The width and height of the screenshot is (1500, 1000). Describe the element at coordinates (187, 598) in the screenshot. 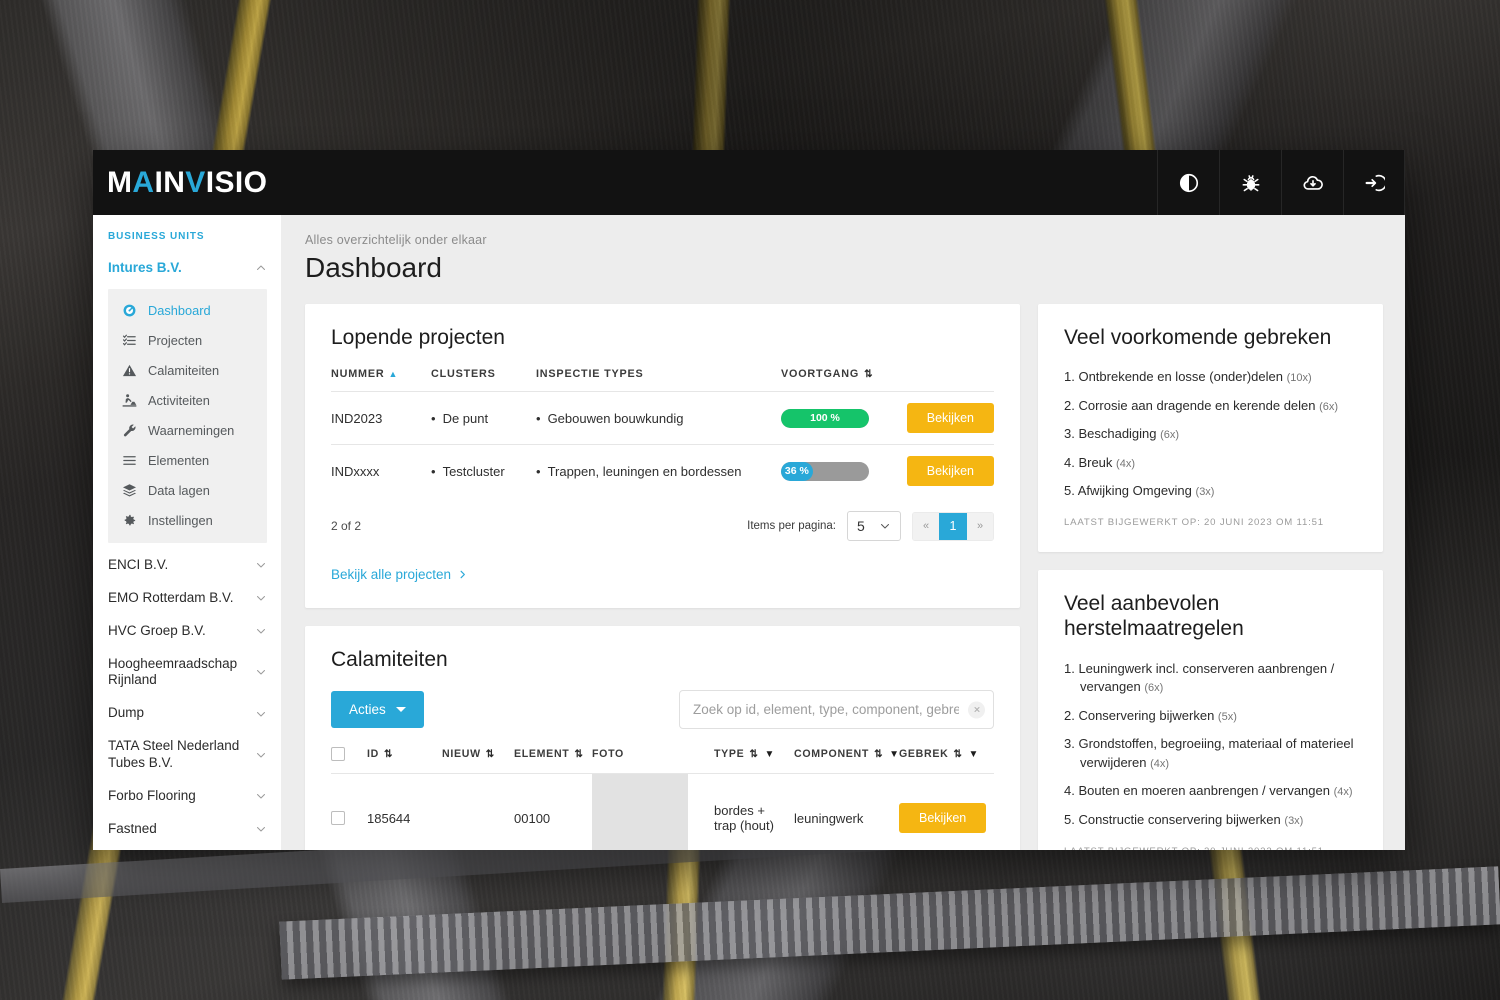

I see `business-unit-item: EMO Rotterdam B.V.` at that location.